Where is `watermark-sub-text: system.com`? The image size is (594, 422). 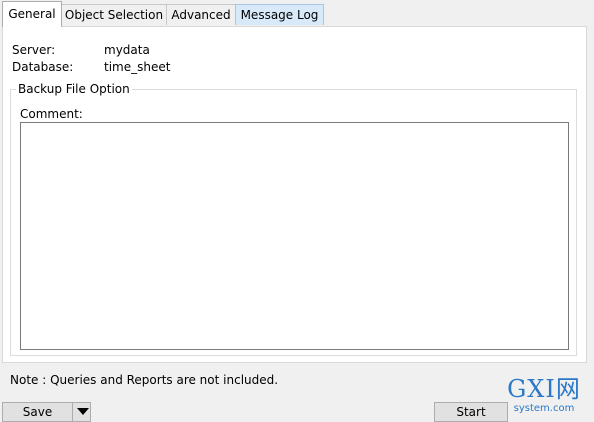 watermark-sub-text: system.com is located at coordinates (544, 408).